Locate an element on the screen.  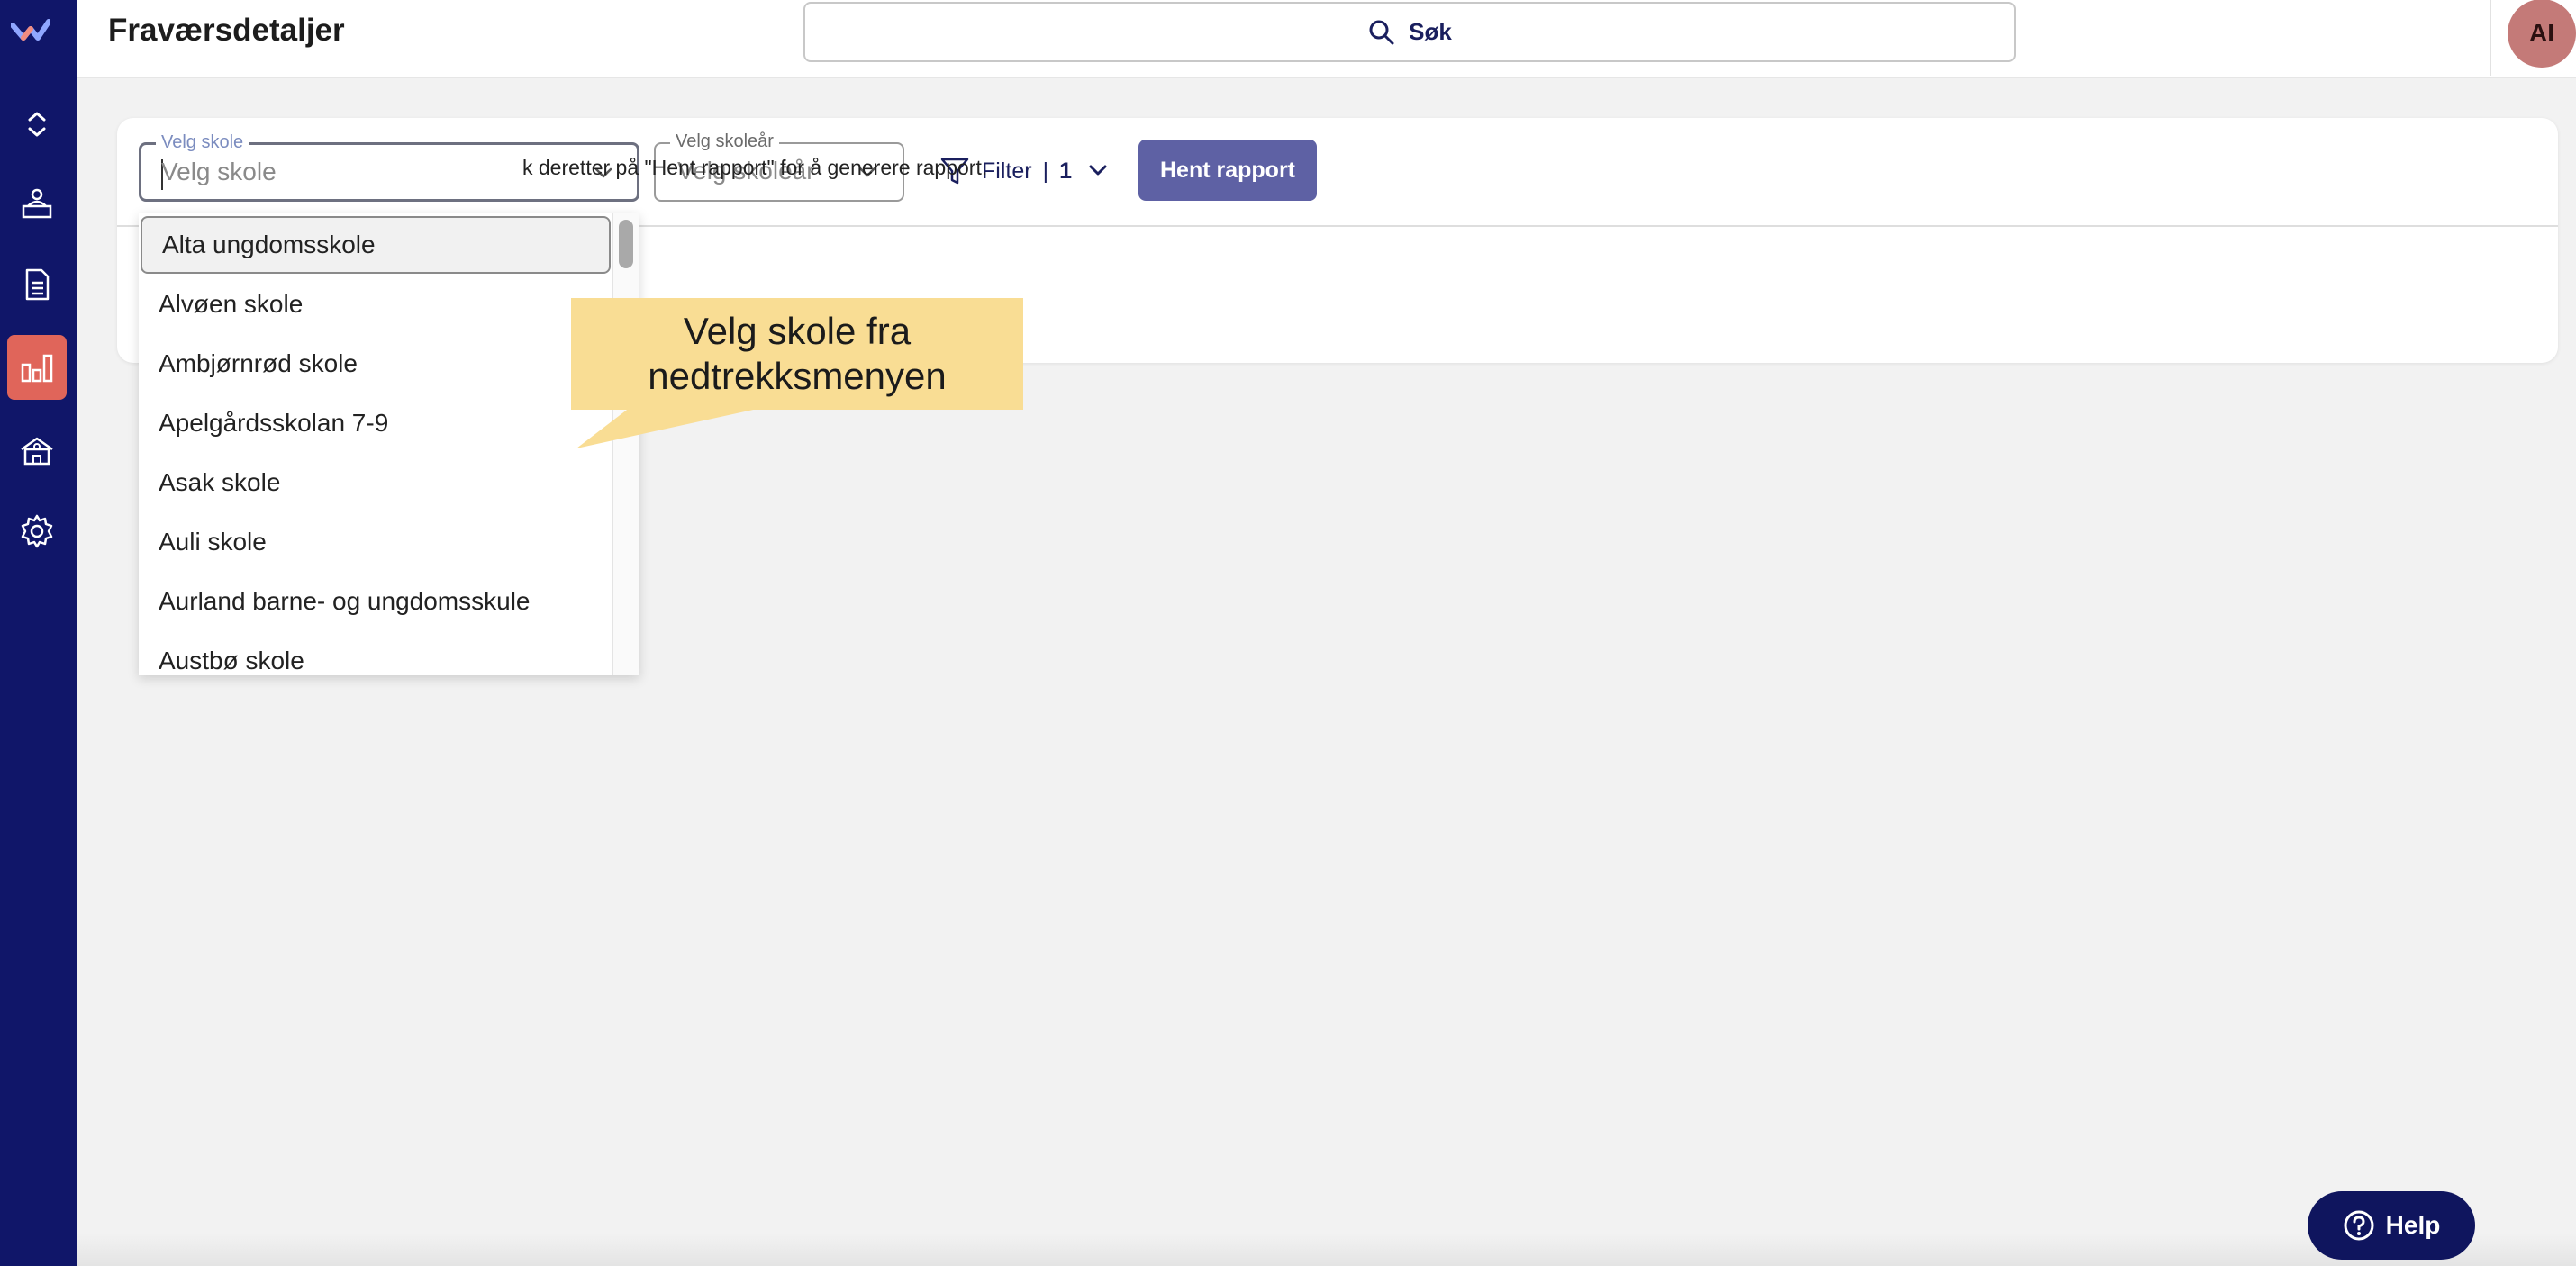
avatar: AI is located at coordinates (2542, 34).